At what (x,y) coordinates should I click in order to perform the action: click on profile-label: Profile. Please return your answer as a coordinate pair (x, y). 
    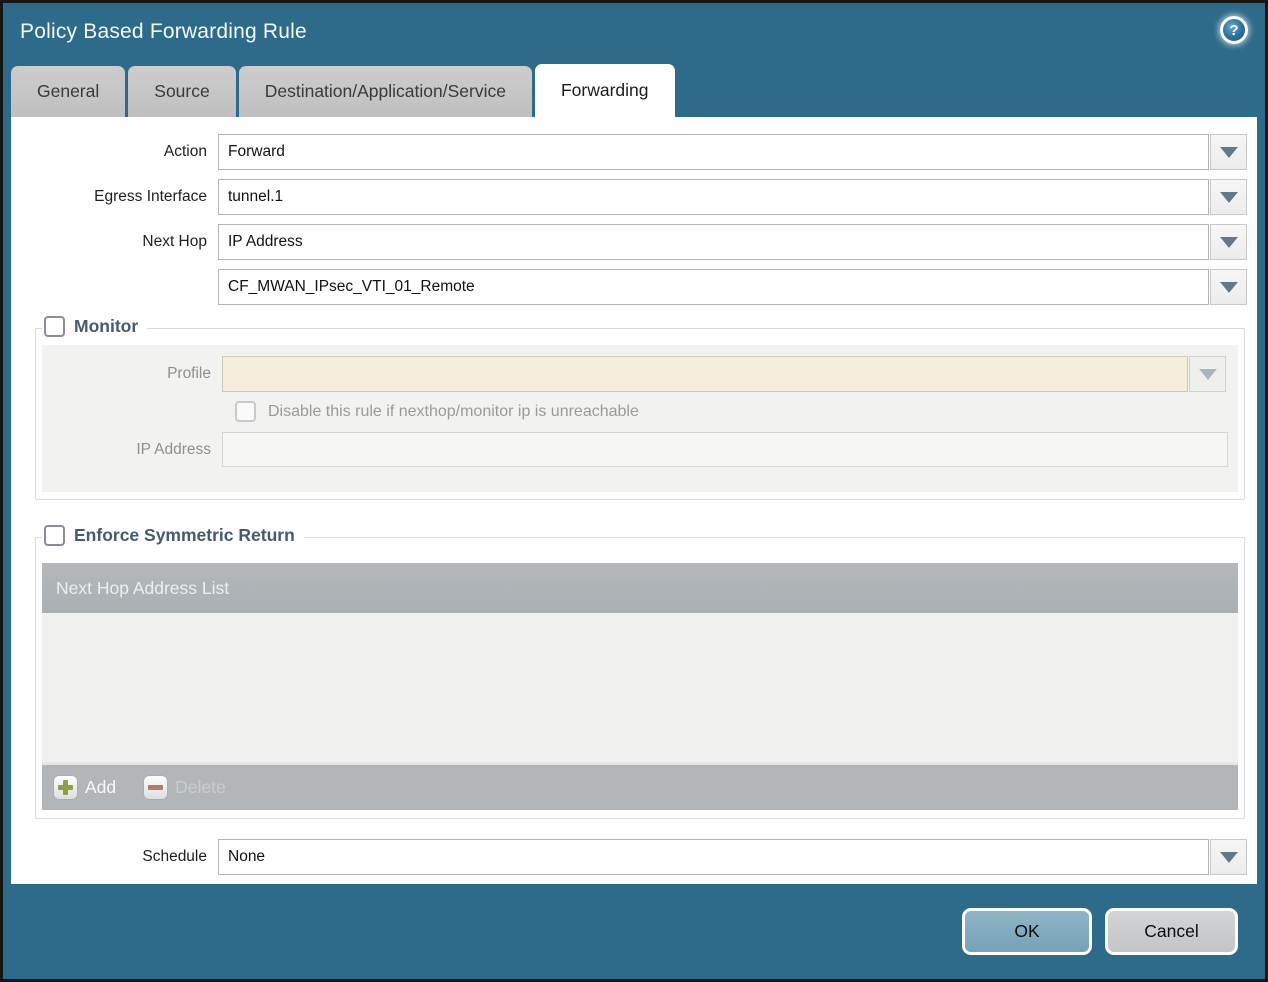
    Looking at the image, I should click on (189, 373).